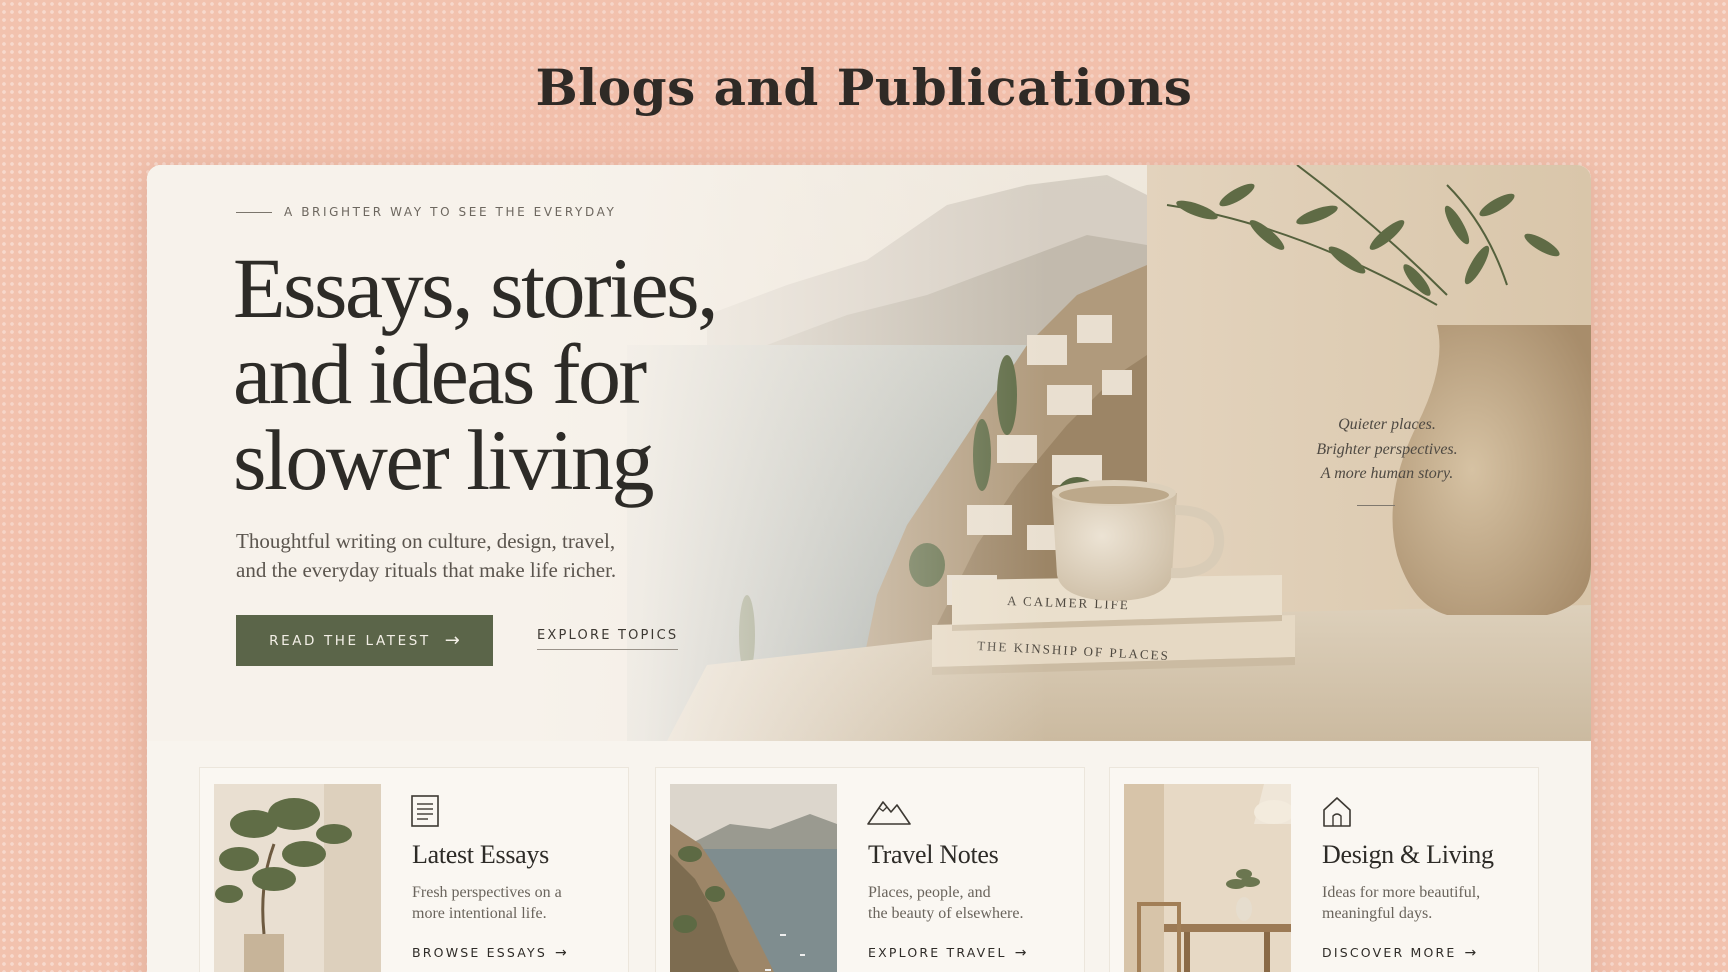 The height and width of the screenshot is (972, 1728). I want to click on read-latest-label: READ THE LATEST, so click(350, 640).